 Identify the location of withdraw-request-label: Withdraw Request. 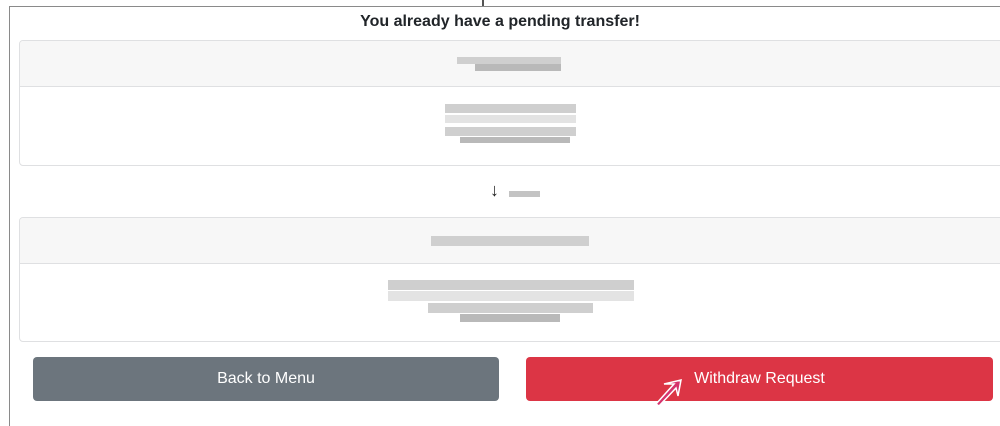
(759, 378).